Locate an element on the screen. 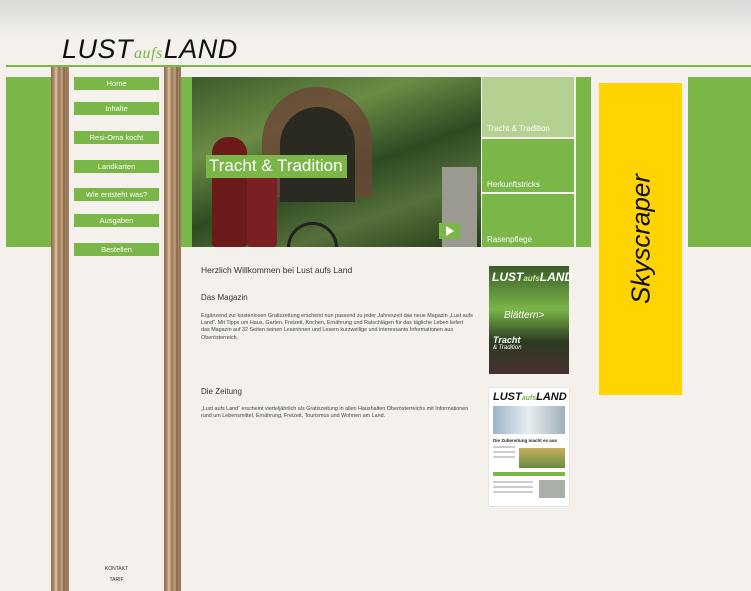  footer-link-kontakt: KONTAKT is located at coordinates (116, 569).